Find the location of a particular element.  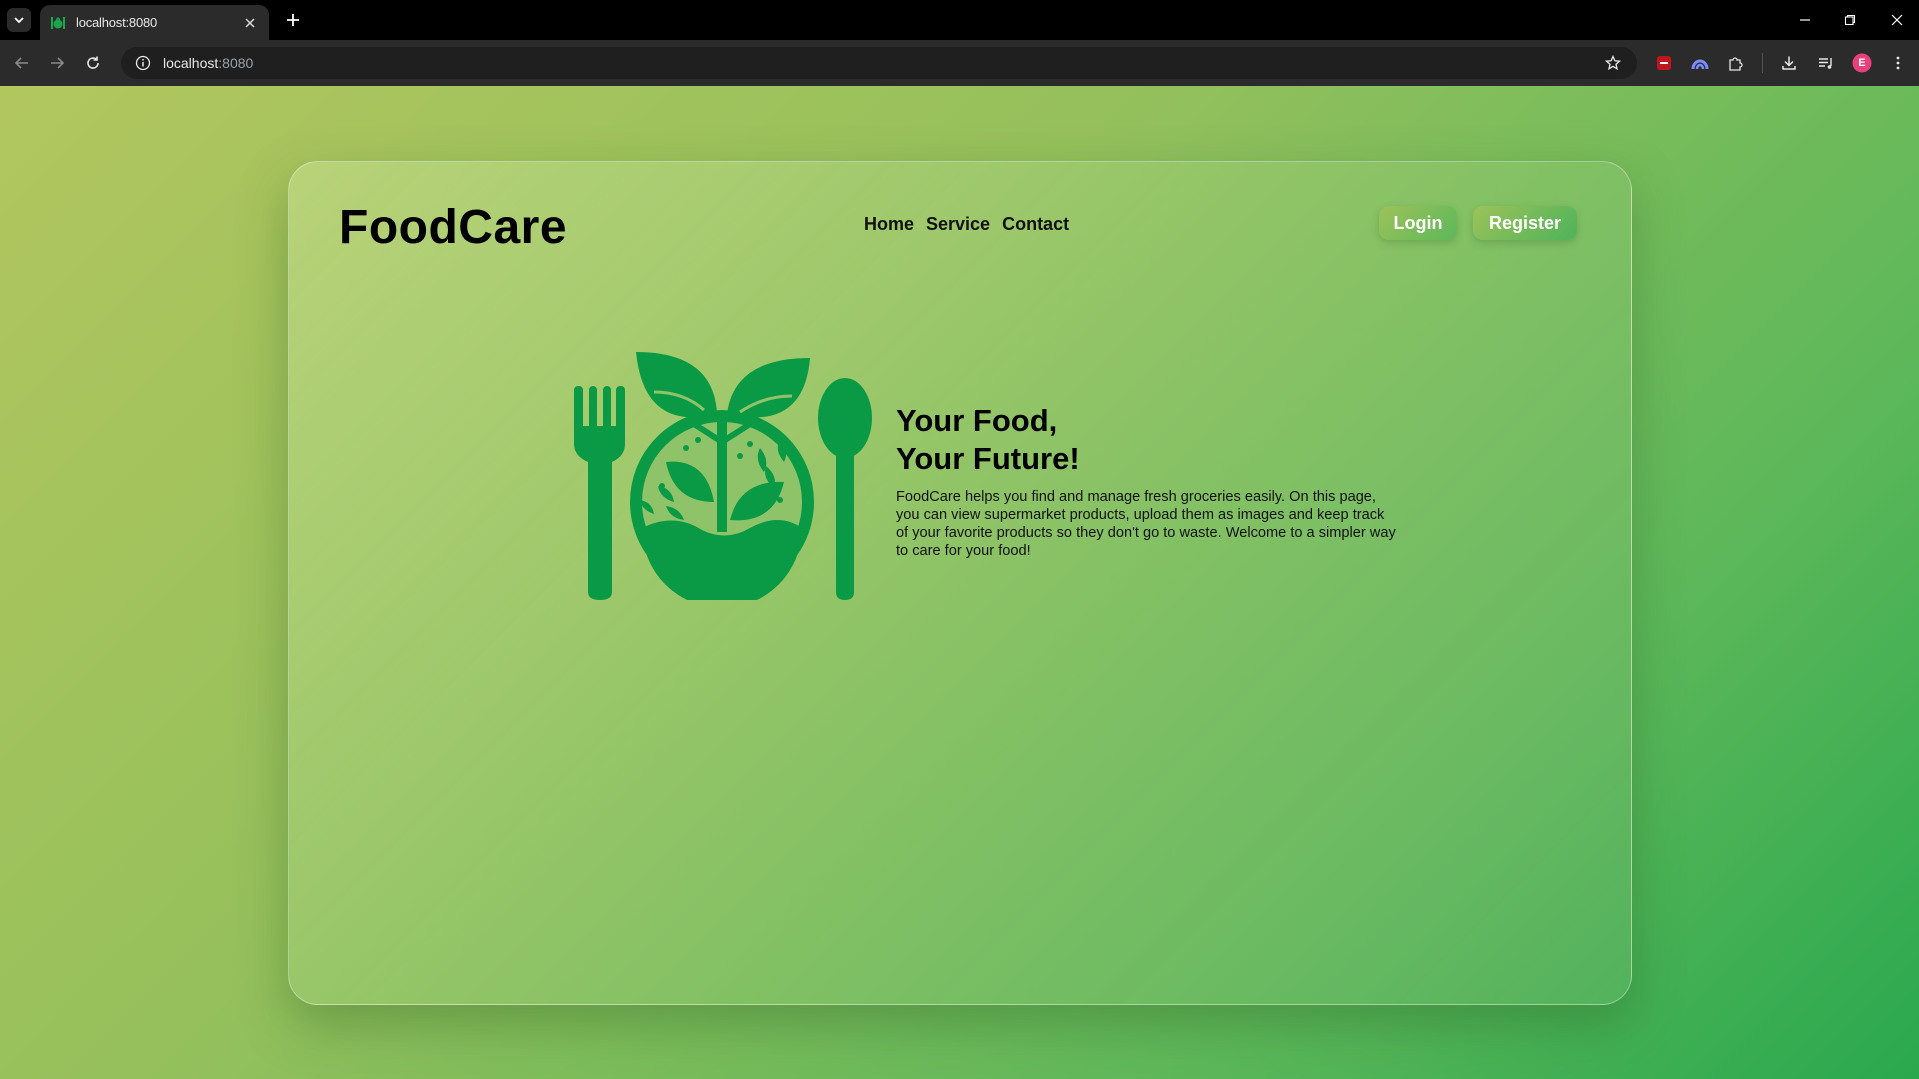

hero-title-line2: Your Future! is located at coordinates (988, 458).